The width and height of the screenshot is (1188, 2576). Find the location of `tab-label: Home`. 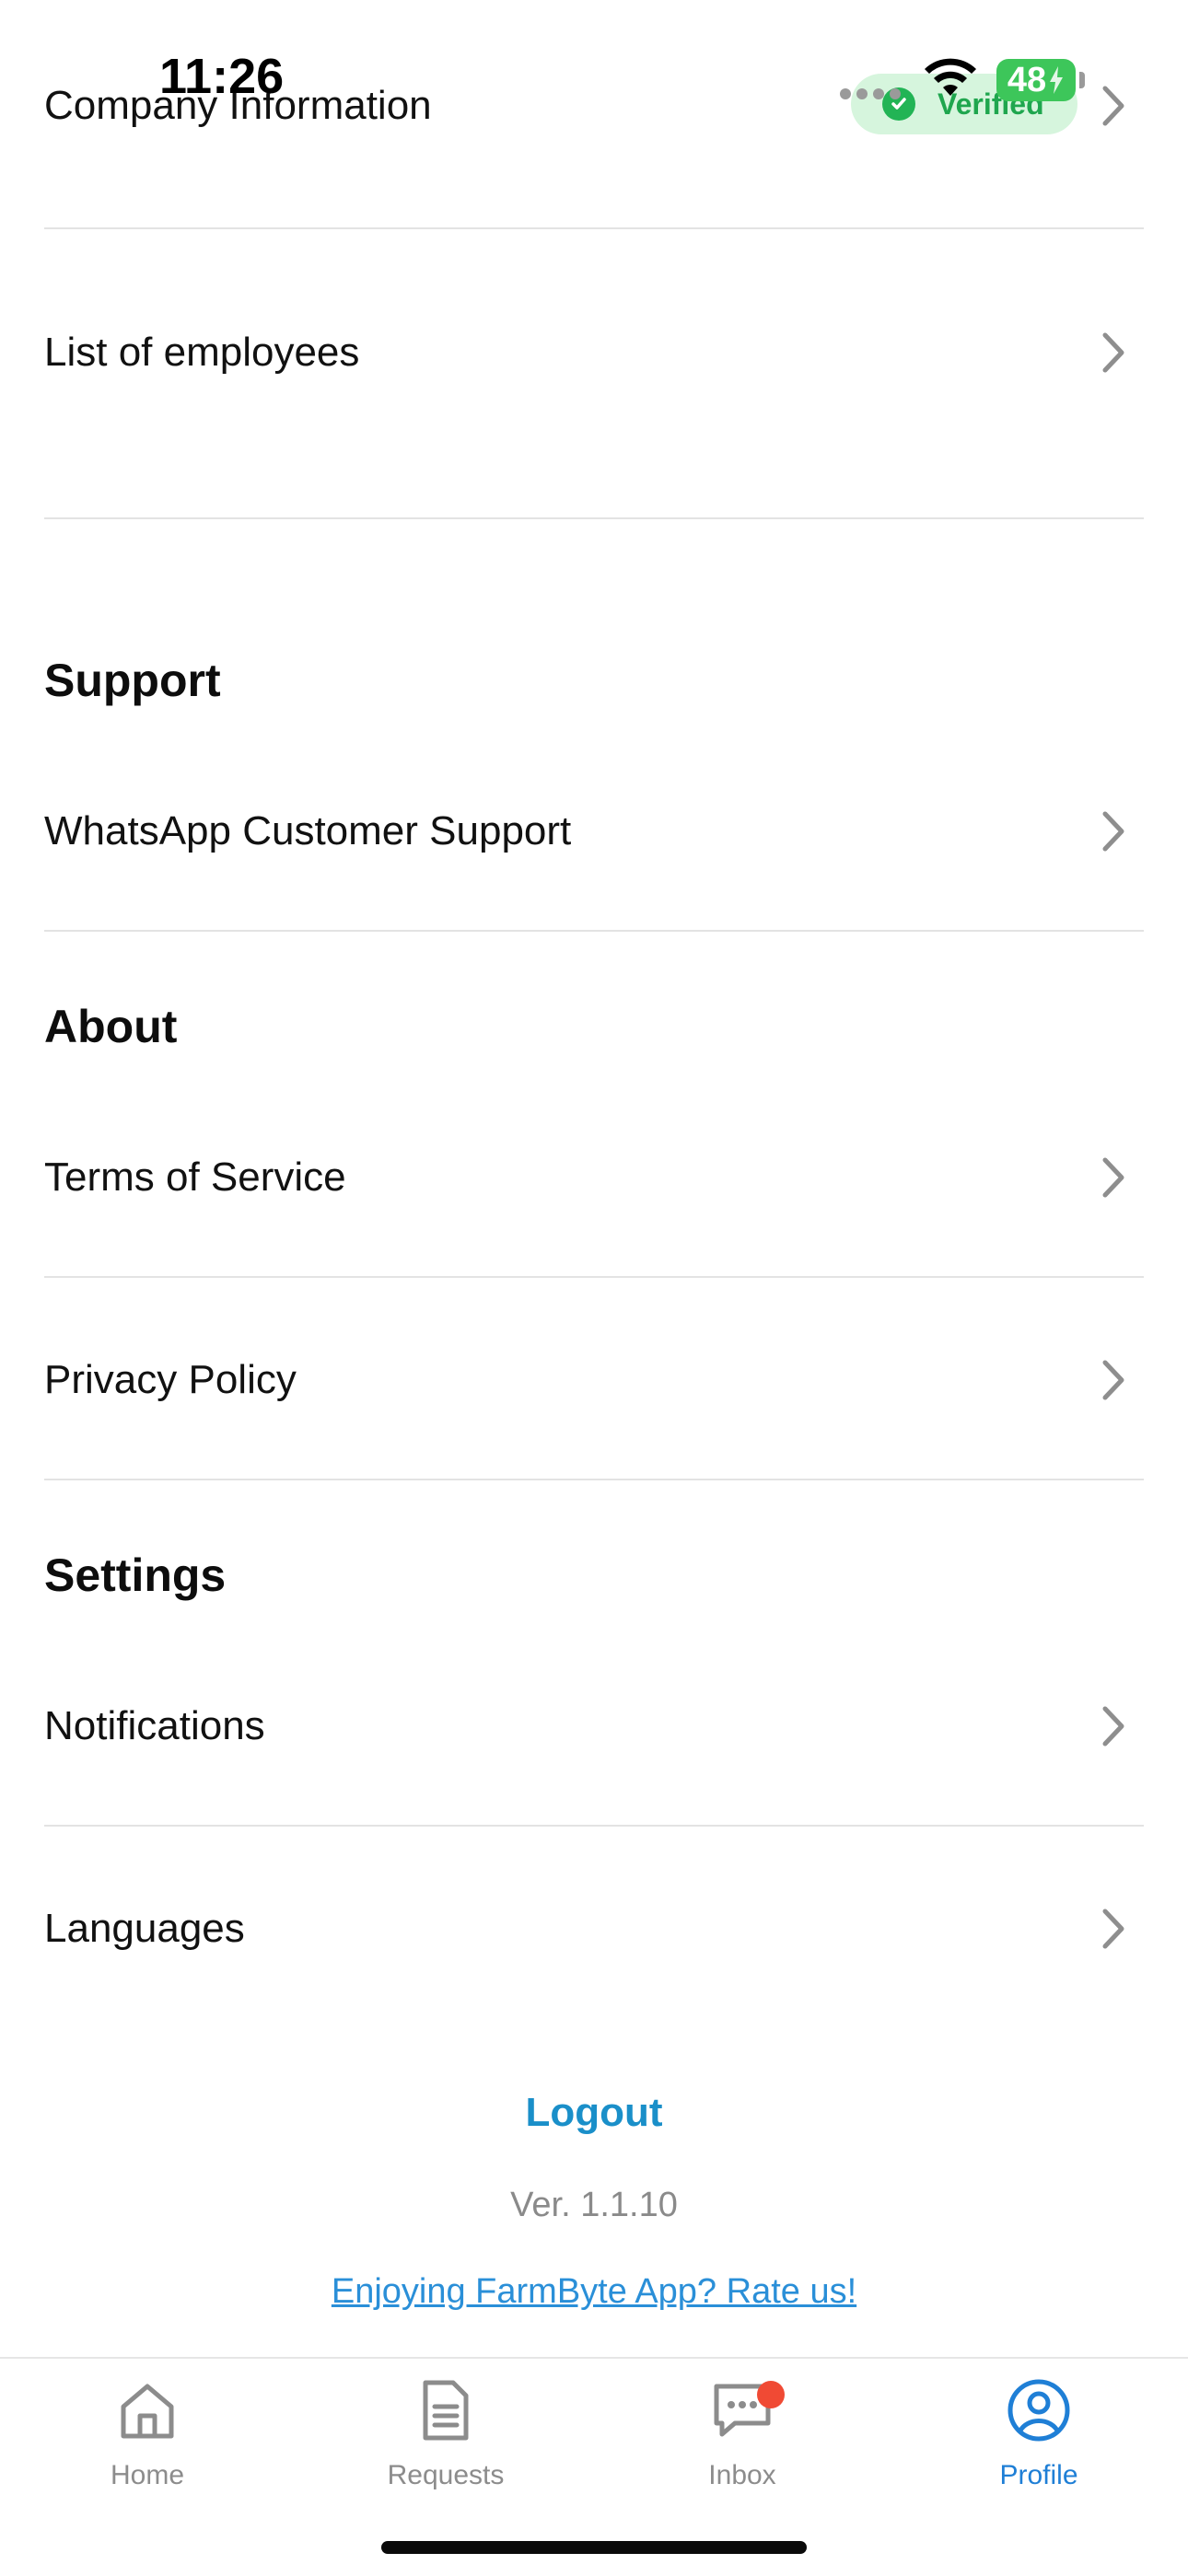

tab-label: Home is located at coordinates (147, 2475).